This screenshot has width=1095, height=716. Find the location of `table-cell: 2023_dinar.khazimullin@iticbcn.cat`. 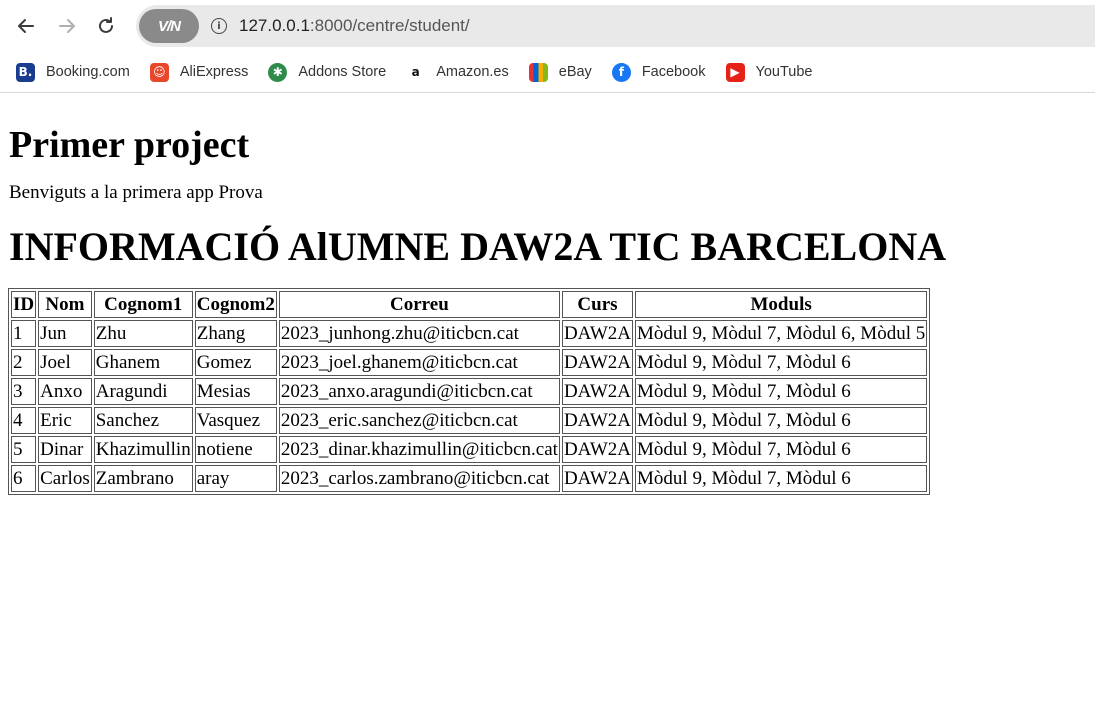

table-cell: 2023_dinar.khazimullin@iticbcn.cat is located at coordinates (419, 449).